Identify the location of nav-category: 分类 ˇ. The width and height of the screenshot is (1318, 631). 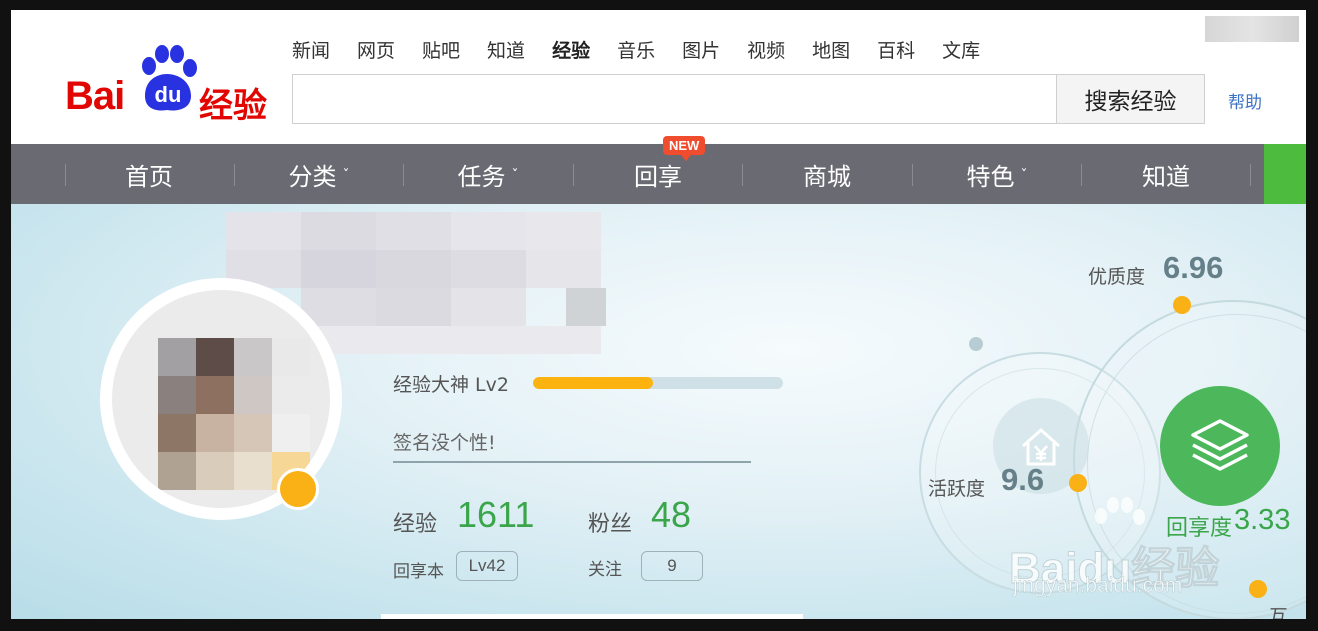
(319, 174).